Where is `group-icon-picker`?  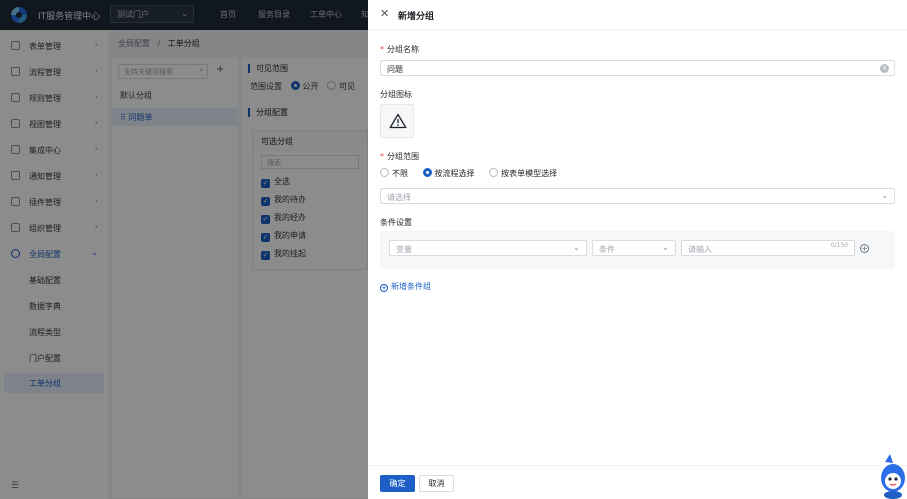
group-icon-picker is located at coordinates (397, 121).